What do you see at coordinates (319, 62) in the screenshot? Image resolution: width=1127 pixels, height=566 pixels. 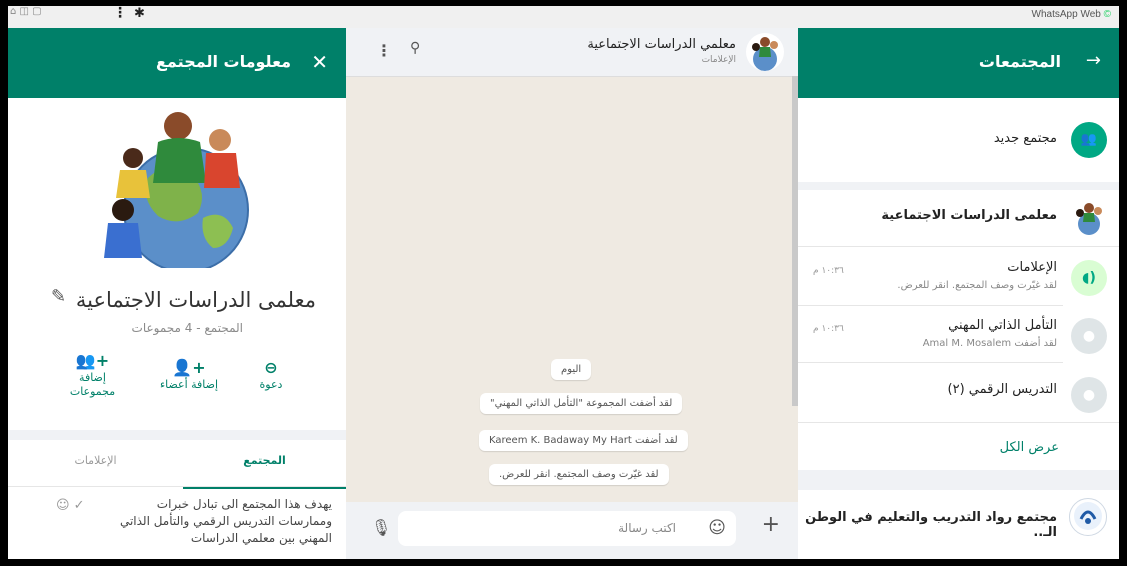 I see `close-icon: ✕` at bounding box center [319, 62].